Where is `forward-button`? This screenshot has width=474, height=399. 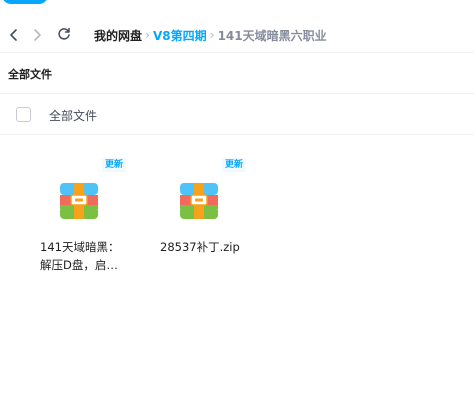 forward-button is located at coordinates (37, 35).